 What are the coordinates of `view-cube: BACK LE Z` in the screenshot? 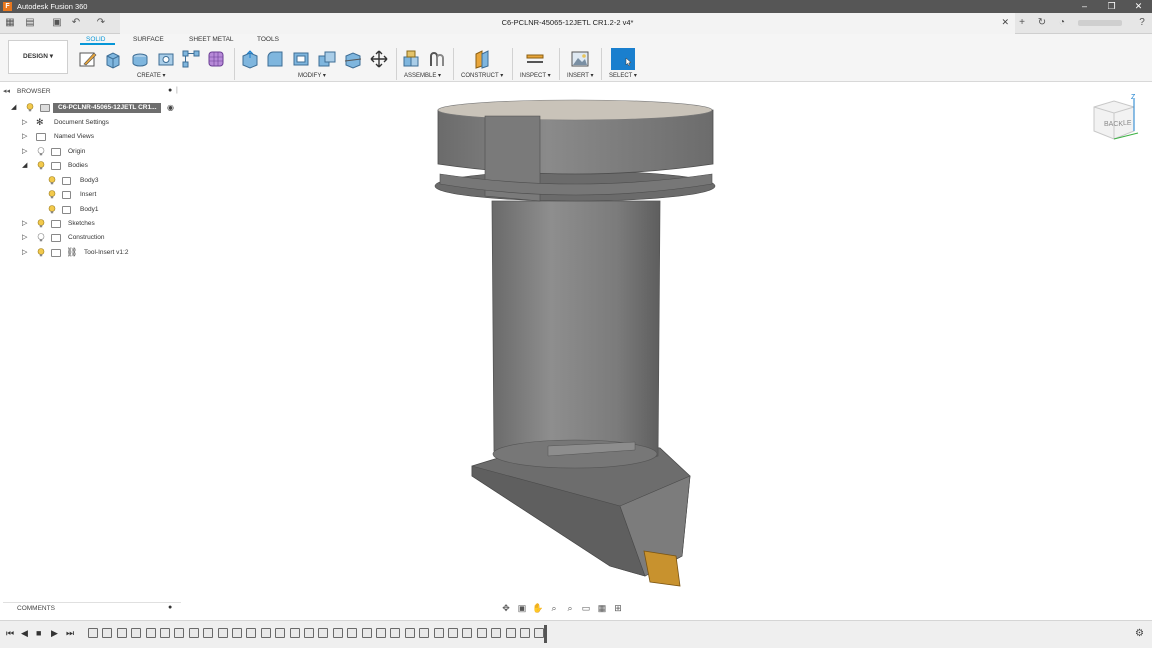 It's located at (1114, 119).